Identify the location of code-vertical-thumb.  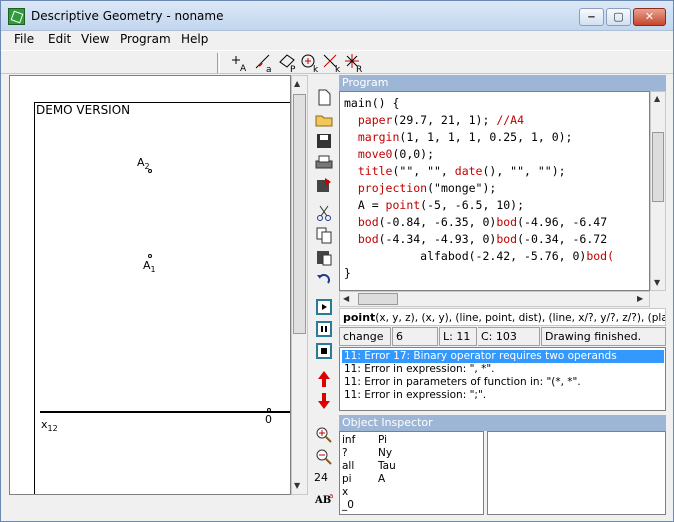
(658, 167).